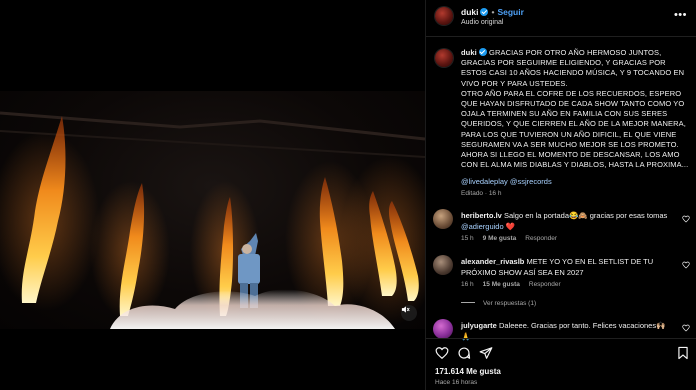  I want to click on comment-meta: 16 h 15 Me gusta Responder, so click(515, 284).